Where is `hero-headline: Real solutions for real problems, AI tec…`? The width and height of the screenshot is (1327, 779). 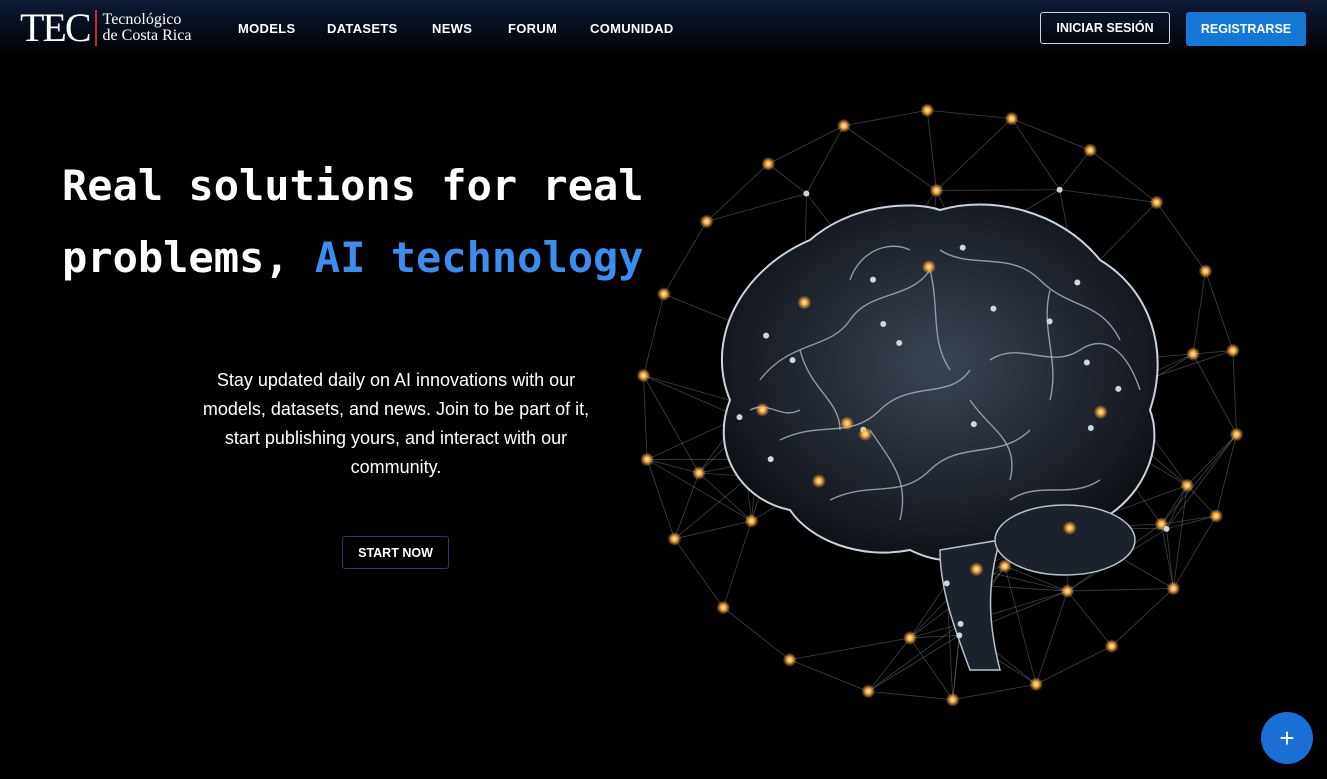
hero-headline: Real solutions for real problems, AI tec… is located at coordinates (353, 222).